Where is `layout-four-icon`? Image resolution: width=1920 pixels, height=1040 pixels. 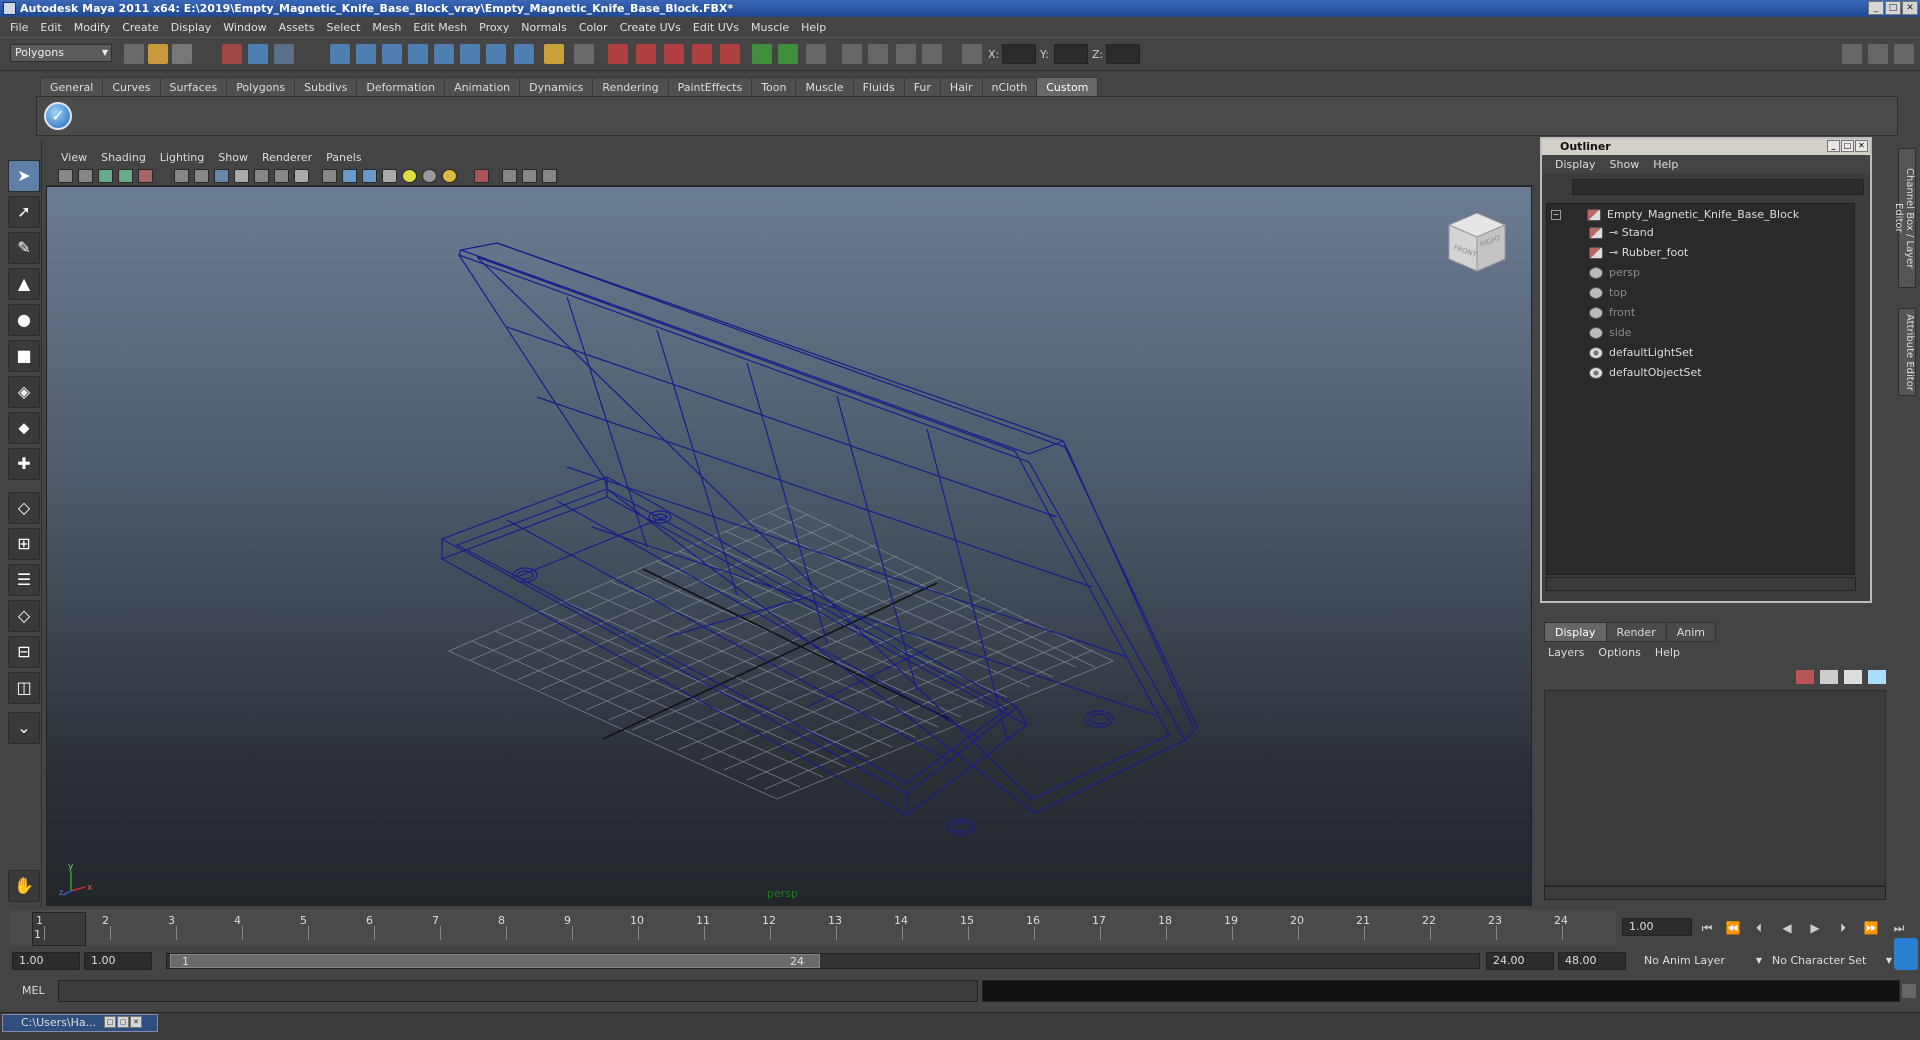
layout-four-icon is located at coordinates (878, 54).